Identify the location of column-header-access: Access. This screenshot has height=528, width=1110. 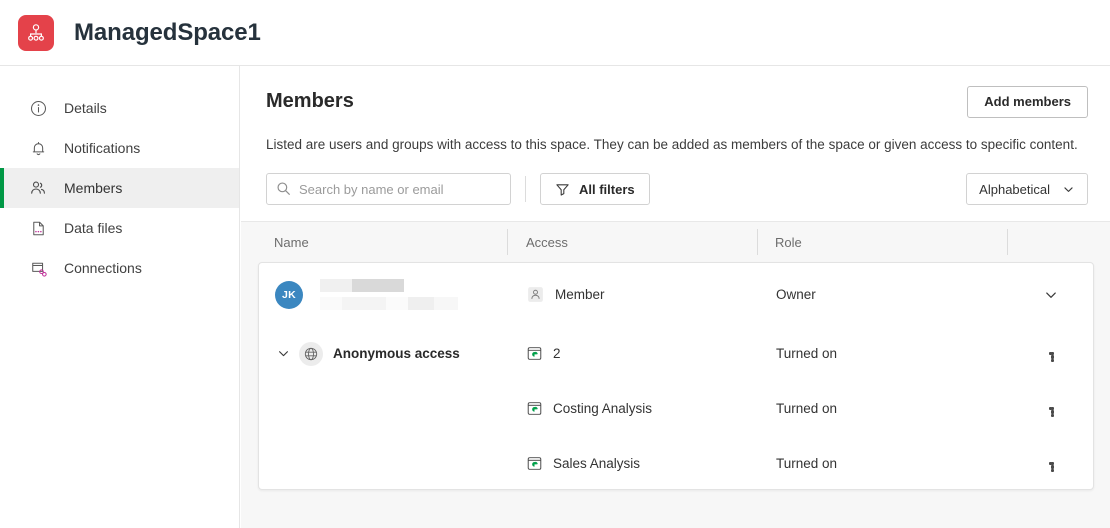
(632, 242).